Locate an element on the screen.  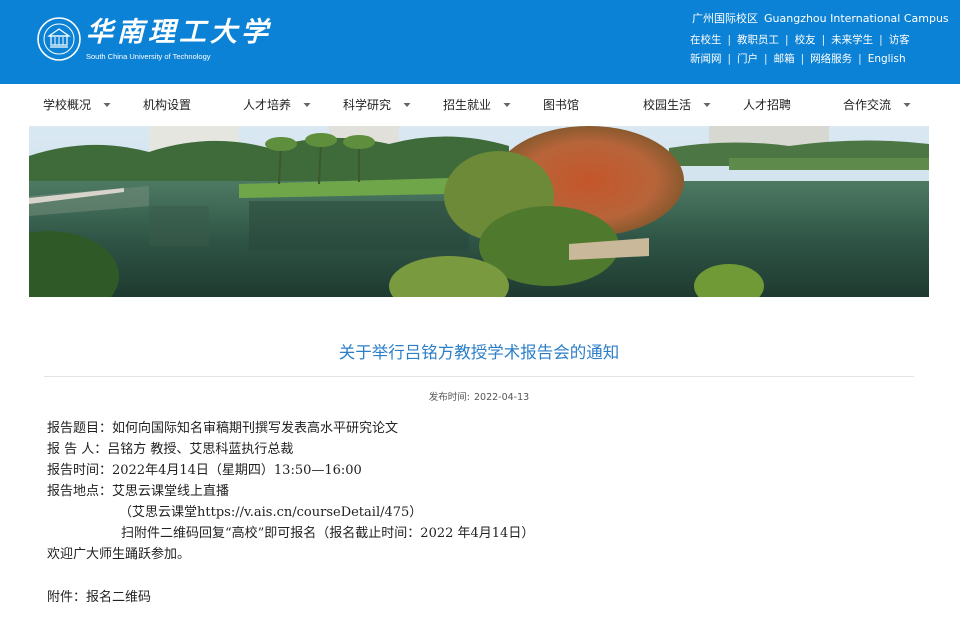
campus-title: 广州国际校区 Guangzhou International Campus is located at coordinates (820, 19).